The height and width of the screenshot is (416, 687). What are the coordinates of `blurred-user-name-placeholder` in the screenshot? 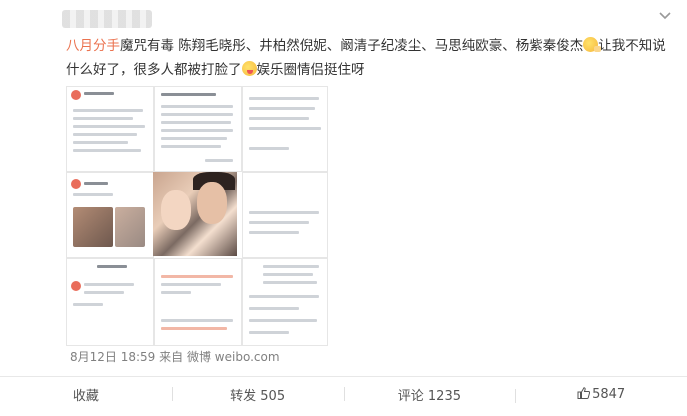 It's located at (107, 19).